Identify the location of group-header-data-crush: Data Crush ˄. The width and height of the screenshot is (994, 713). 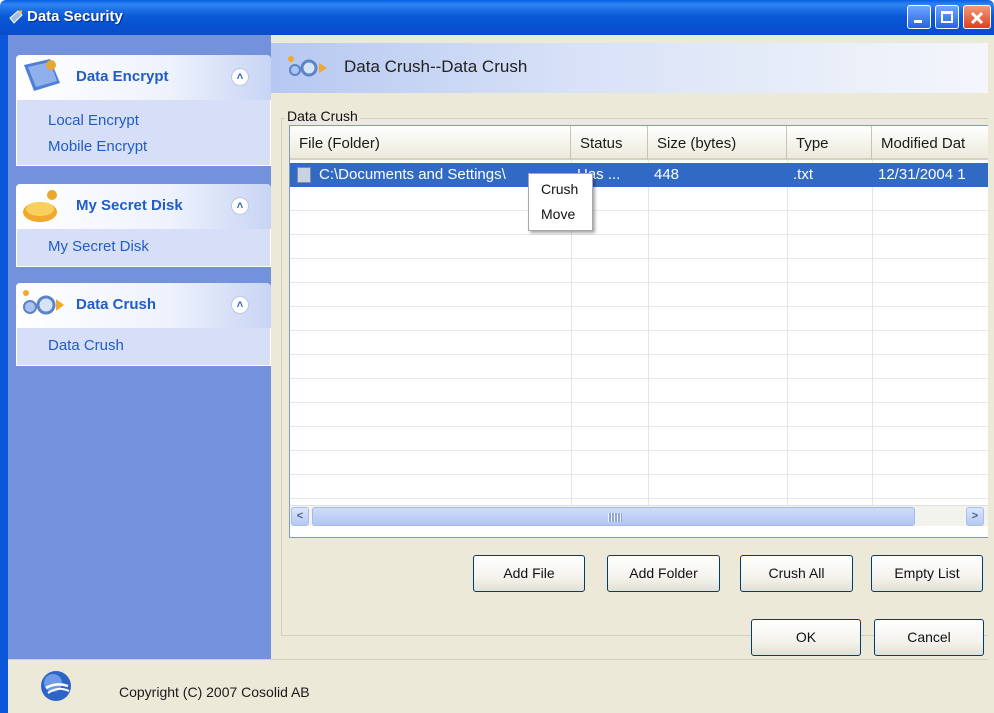
(143, 305).